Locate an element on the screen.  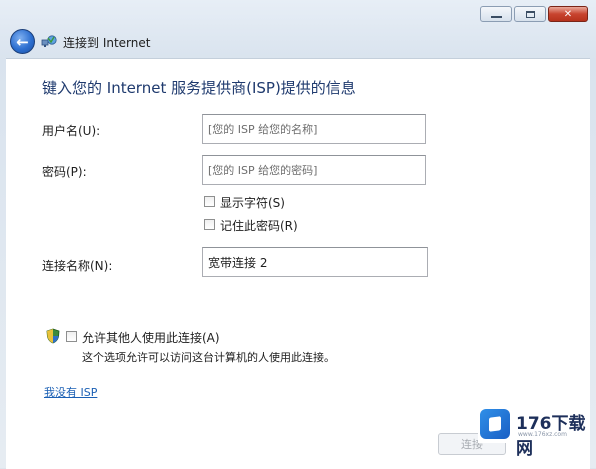
back-button: ← is located at coordinates (22, 41).